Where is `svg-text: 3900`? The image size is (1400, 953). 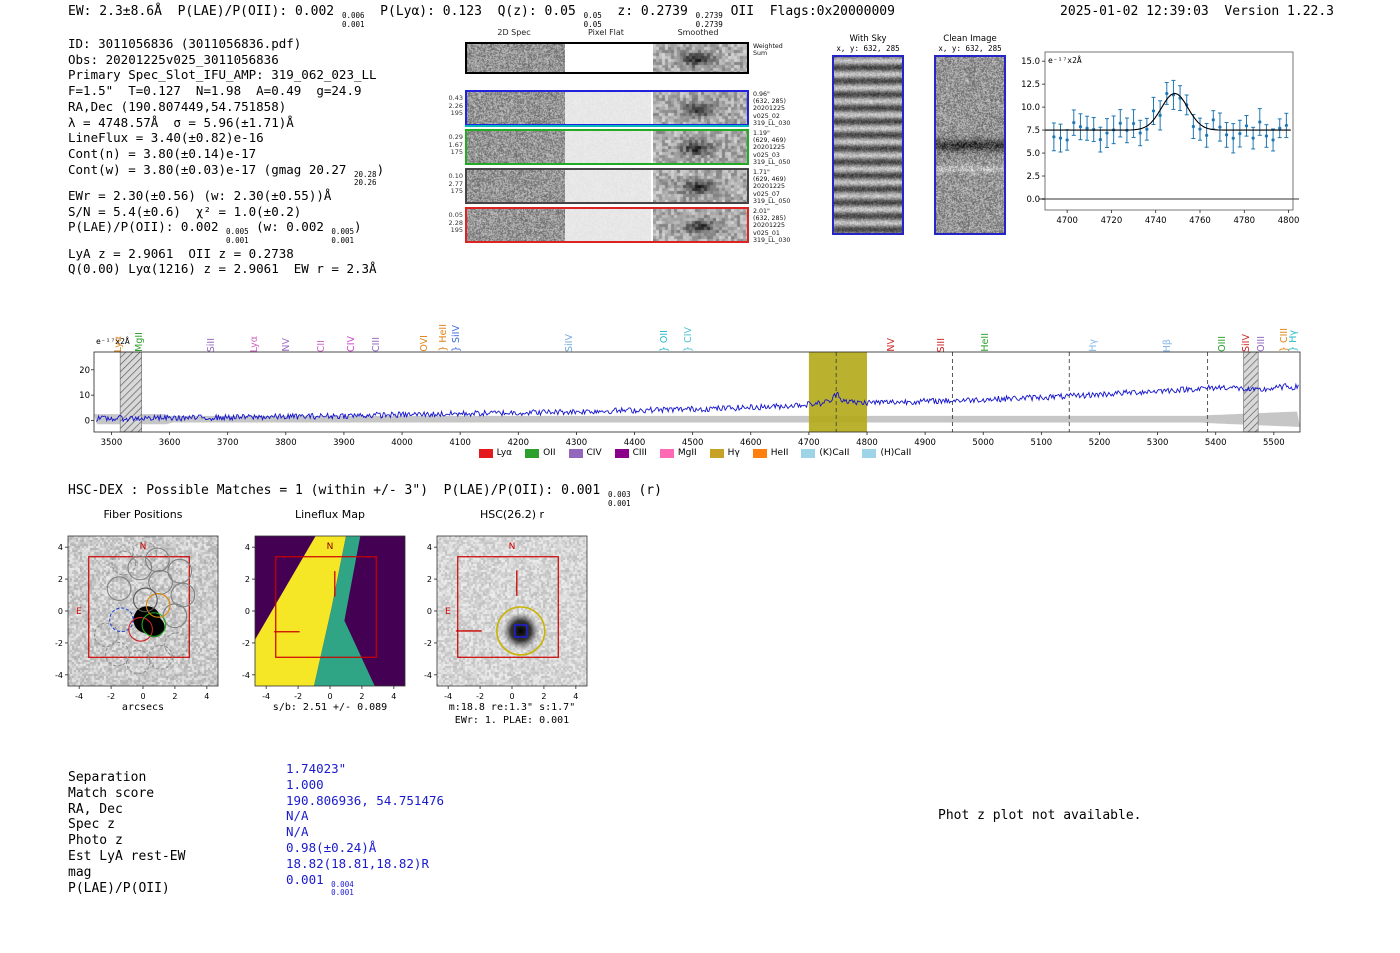
svg-text: 3900 is located at coordinates (344, 443).